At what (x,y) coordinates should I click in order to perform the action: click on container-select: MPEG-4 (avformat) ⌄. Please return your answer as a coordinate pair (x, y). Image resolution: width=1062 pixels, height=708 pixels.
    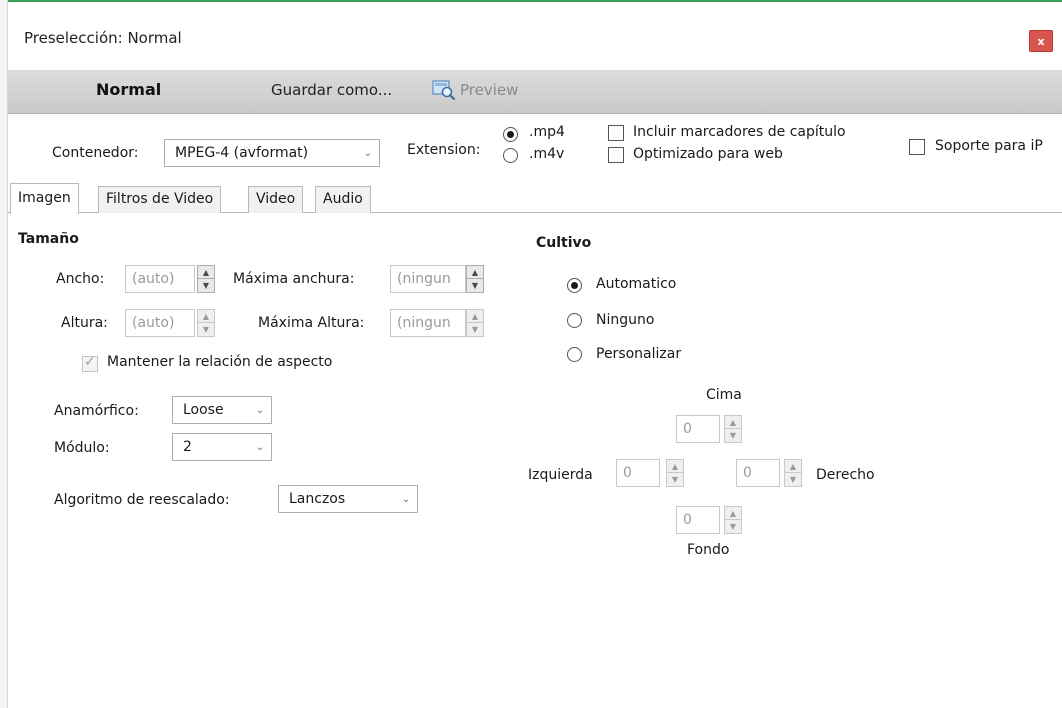
    Looking at the image, I should click on (272, 153).